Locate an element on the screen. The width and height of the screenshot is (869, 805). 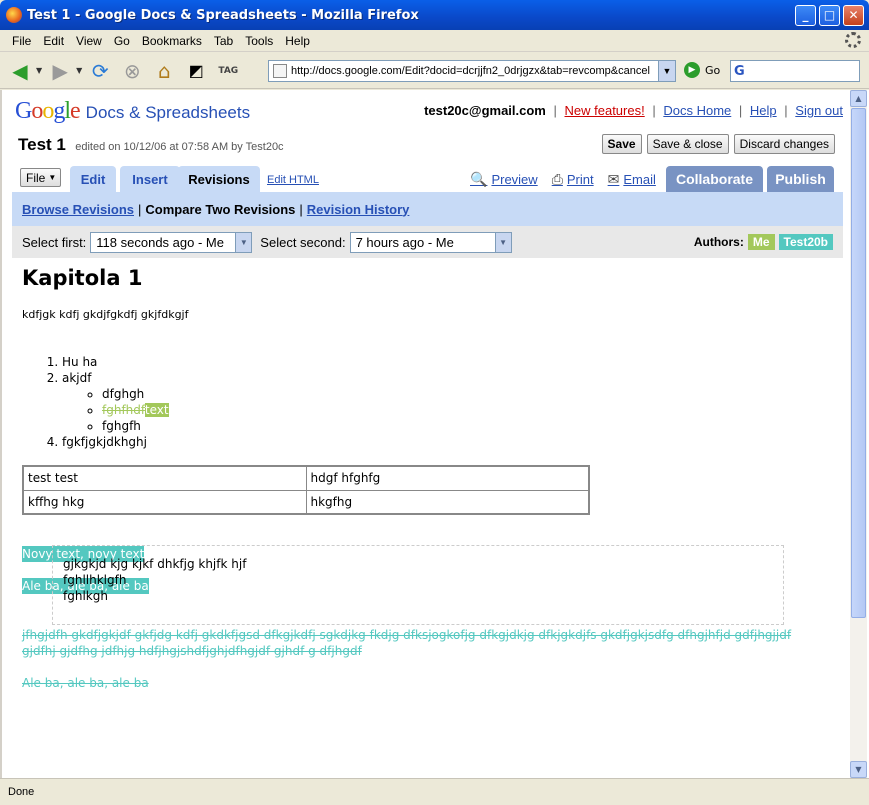
select-second-dropdown: 7 hours ago - Me ▼ is located at coordinates (430, 242).